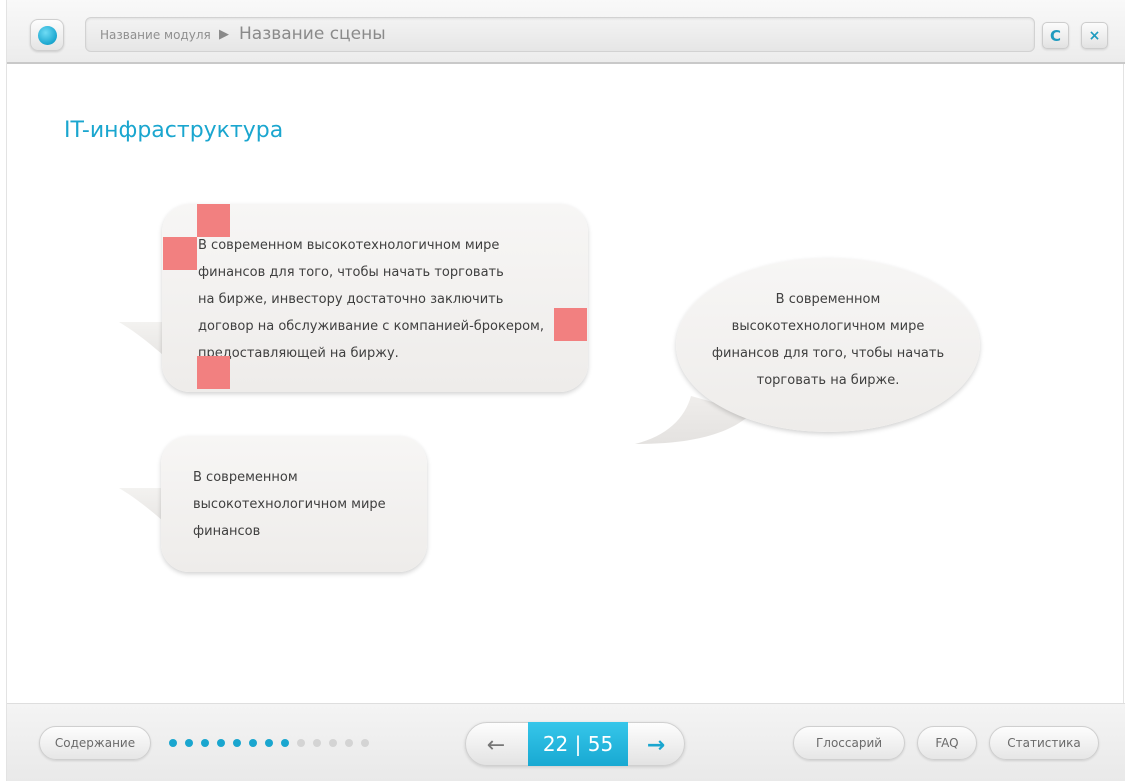 This screenshot has height=781, width=1130. Describe the element at coordinates (349, 245) in the screenshot. I see `bubble-1-line: В современном высокотехнологичном мире` at that location.